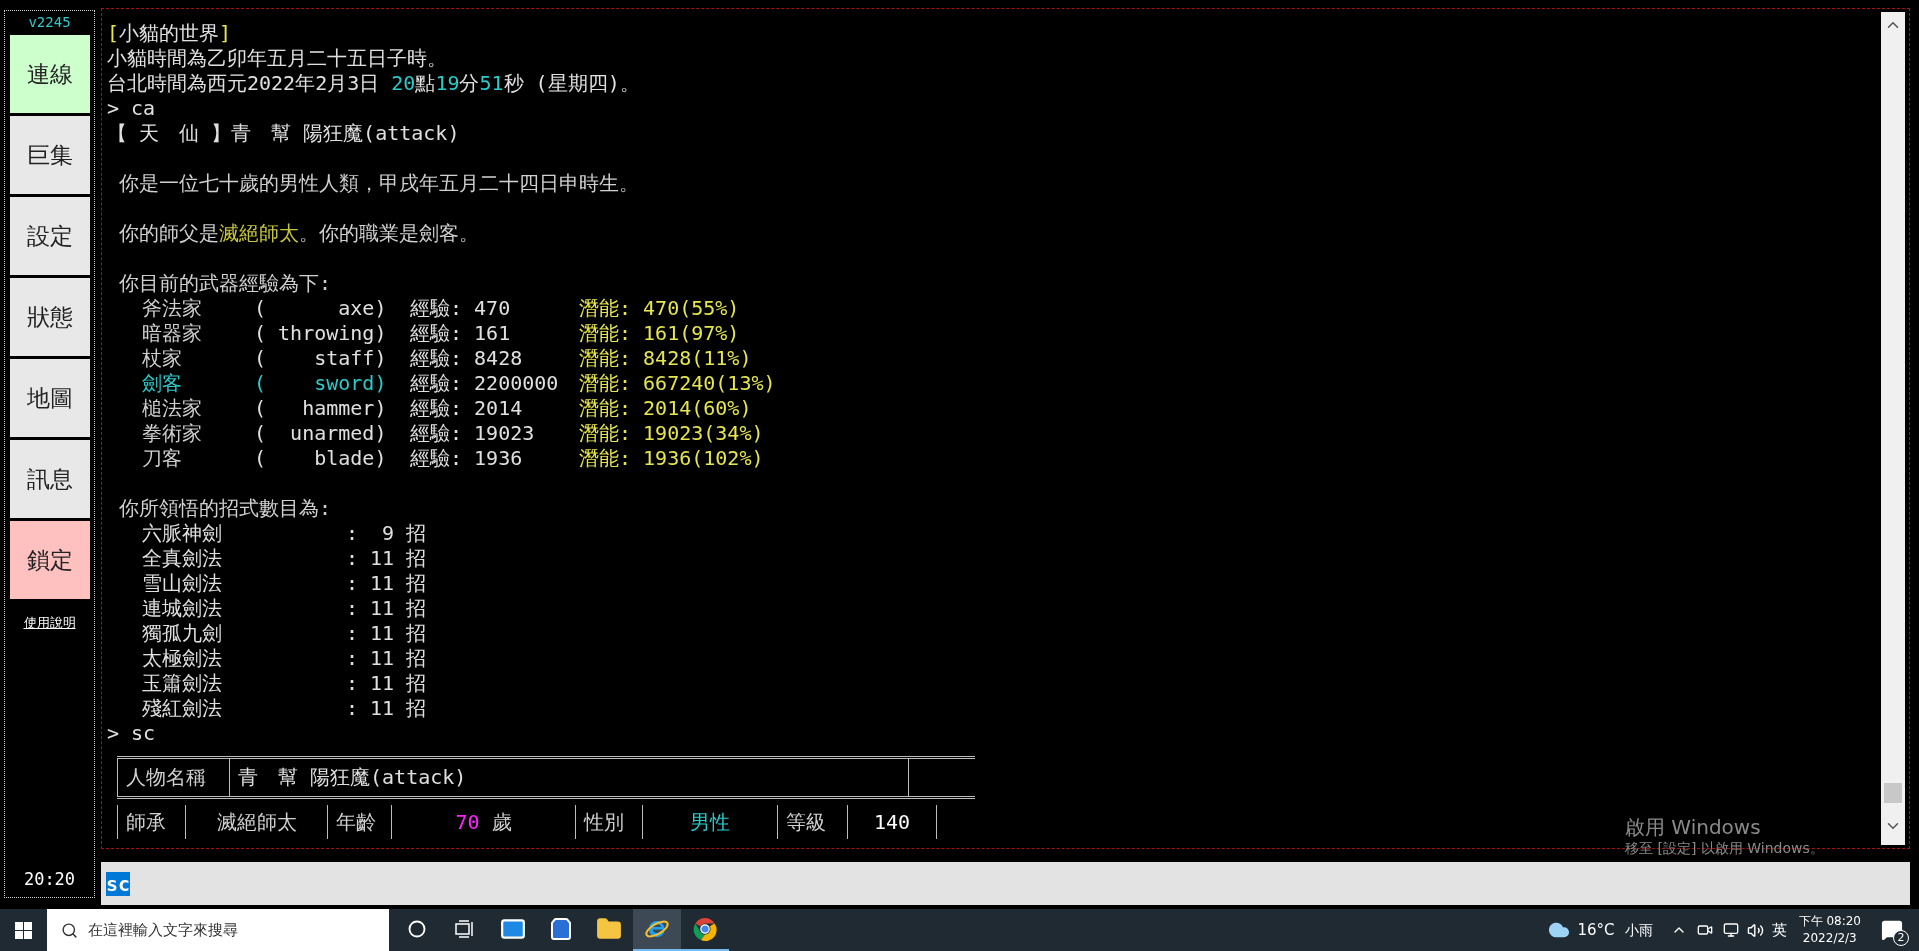  I want to click on terminal-text: 70, so click(467, 822).